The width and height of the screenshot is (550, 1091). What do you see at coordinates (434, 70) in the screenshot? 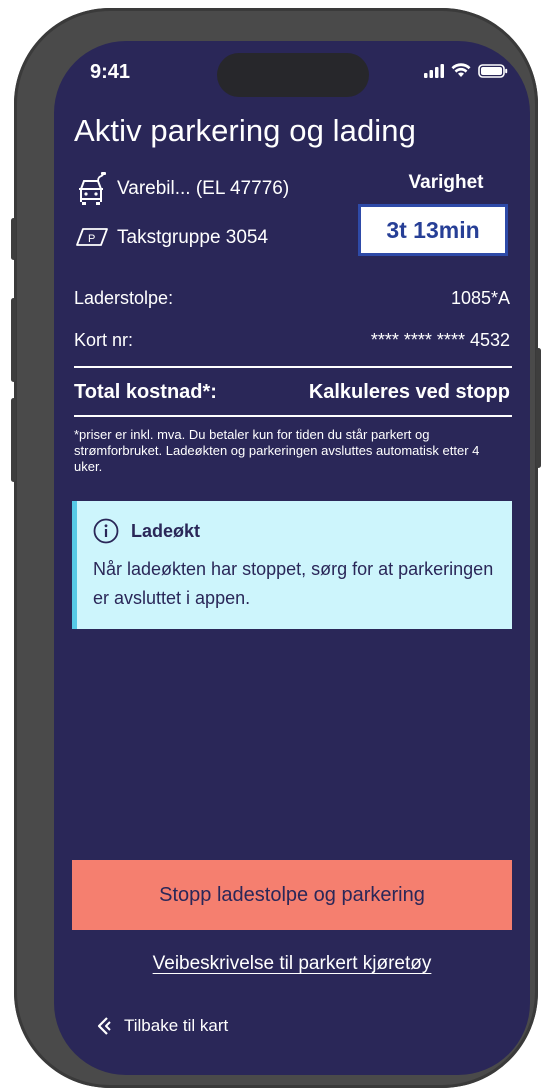
I see `cellular-signal-icon` at bounding box center [434, 70].